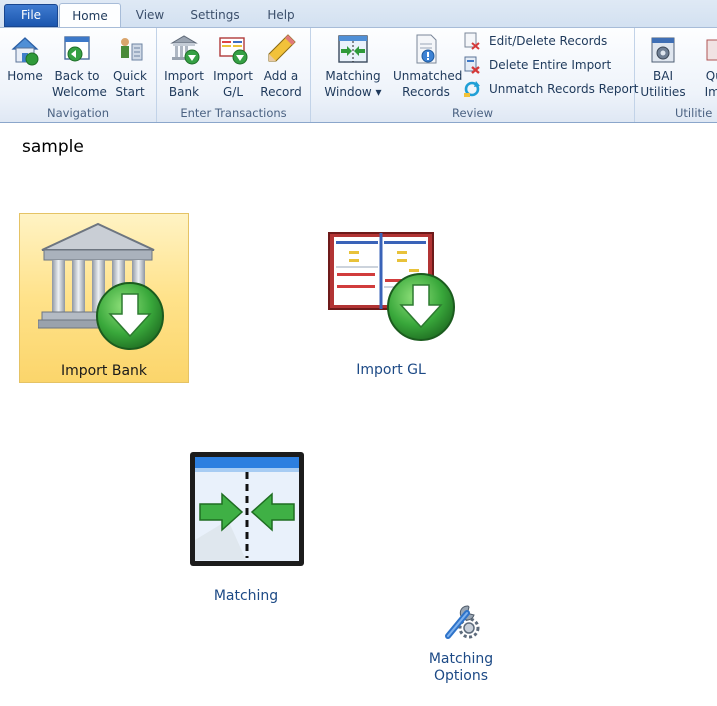 This screenshot has width=717, height=706. Describe the element at coordinates (391, 370) in the screenshot. I see `import-gl-tile-label: Import GL` at that location.